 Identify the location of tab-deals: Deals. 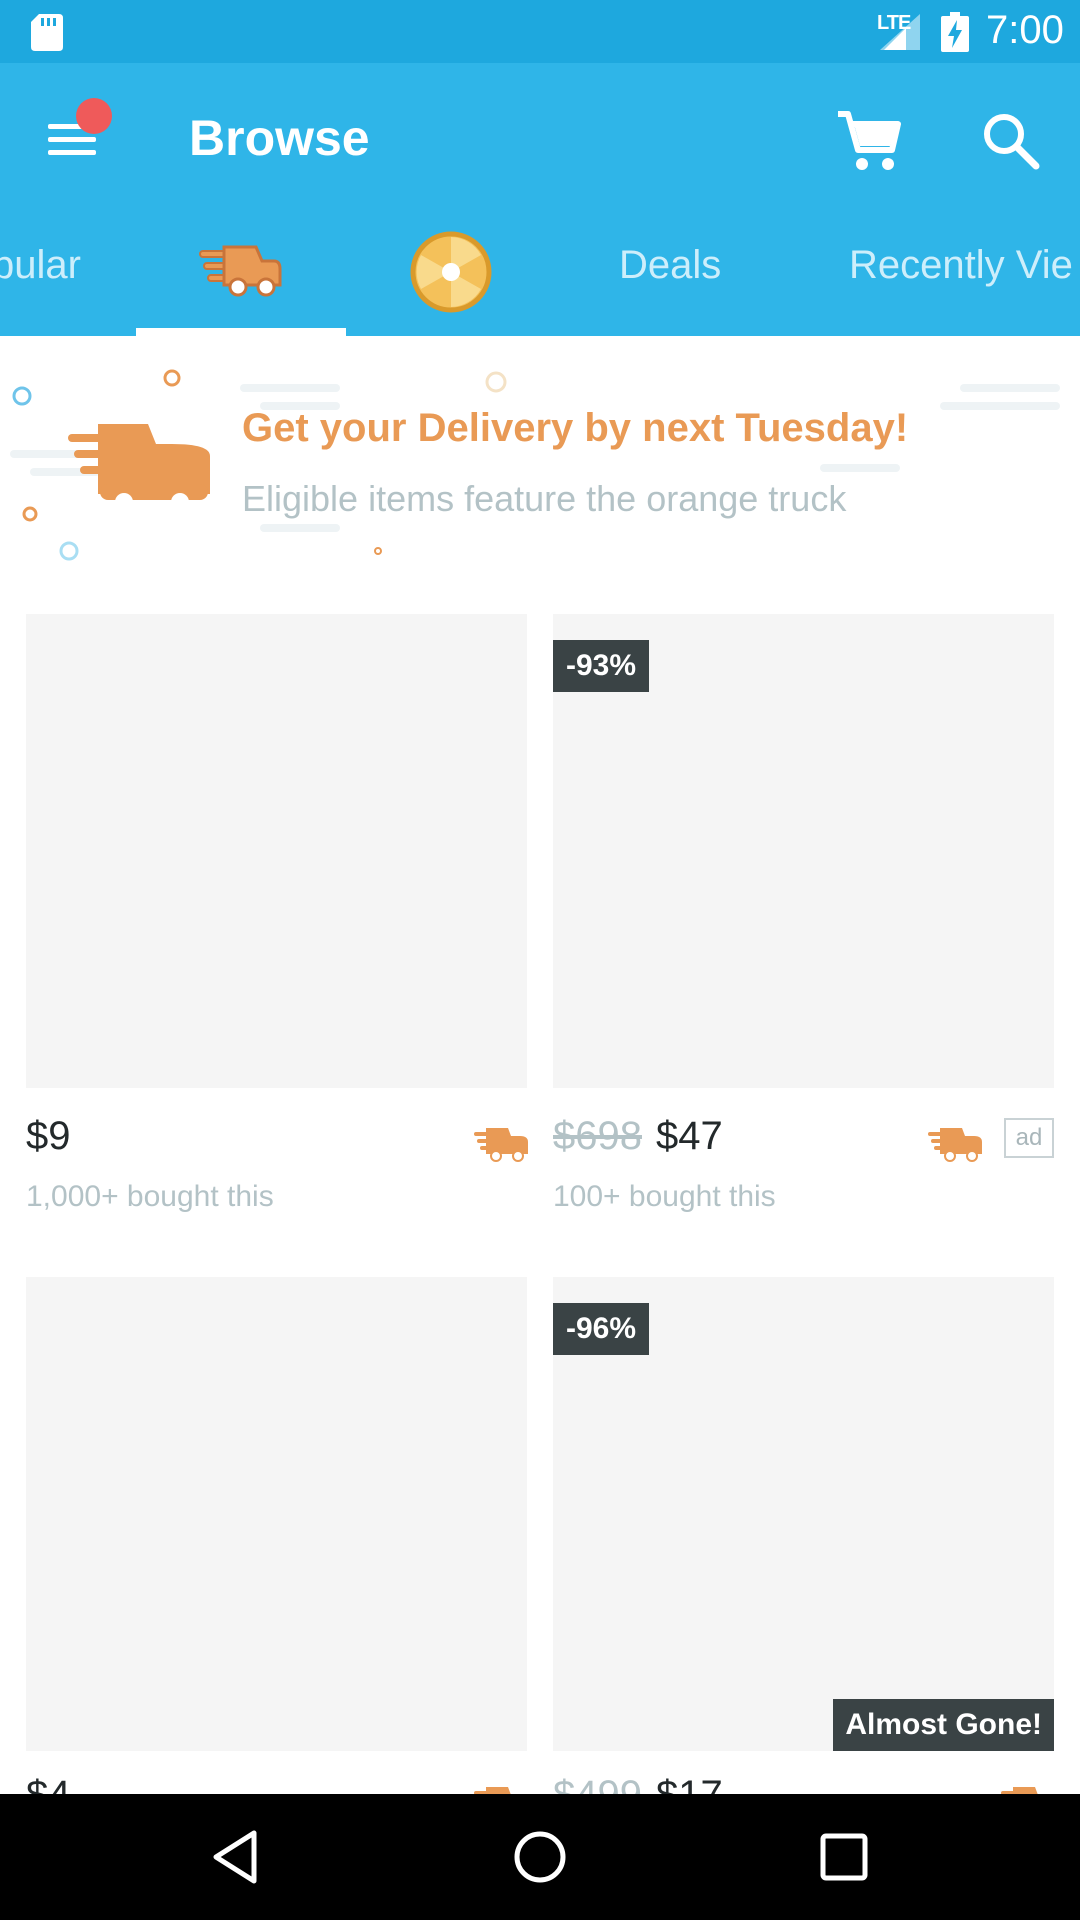
(670, 289).